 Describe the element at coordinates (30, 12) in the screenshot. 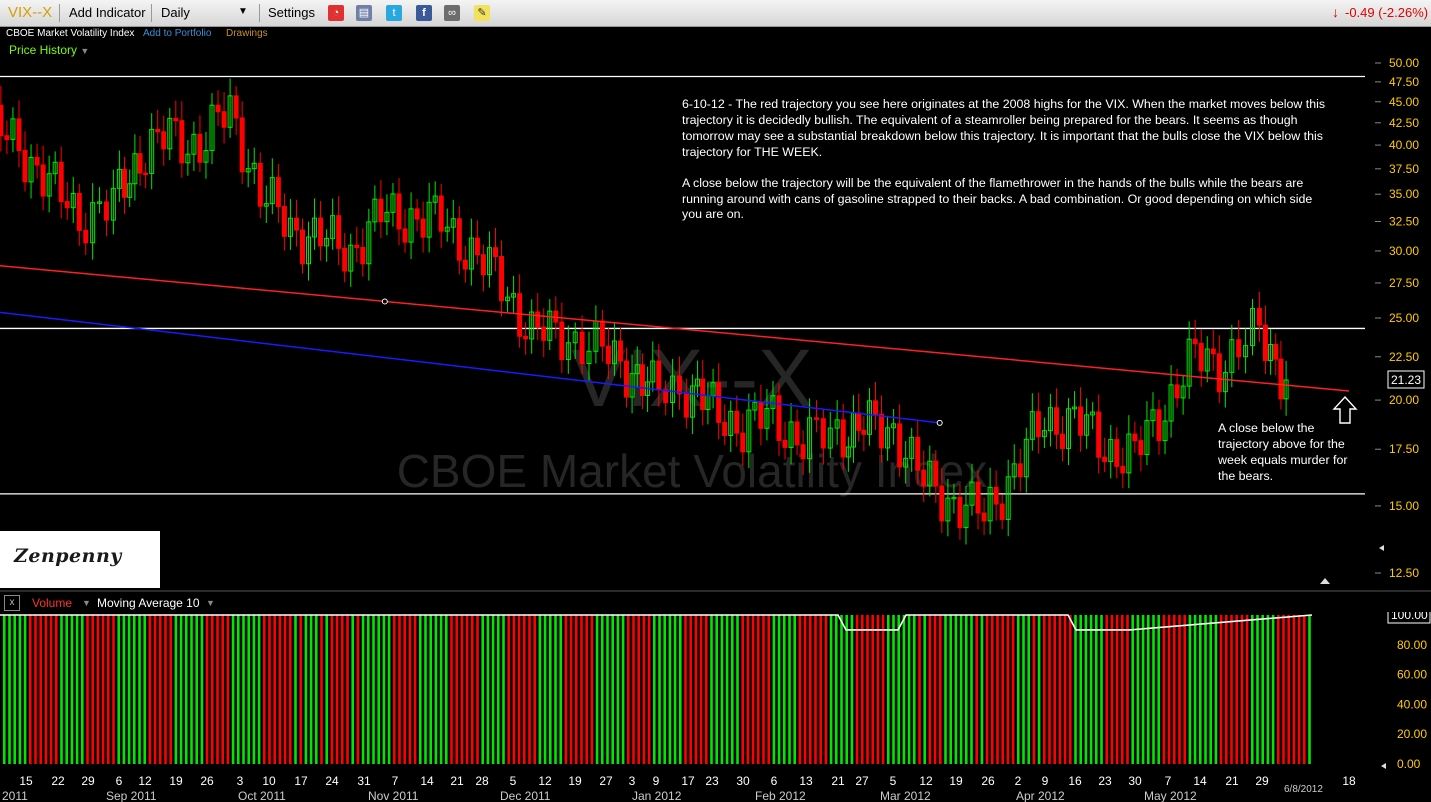

I see `symbol-field: VIX--X` at that location.